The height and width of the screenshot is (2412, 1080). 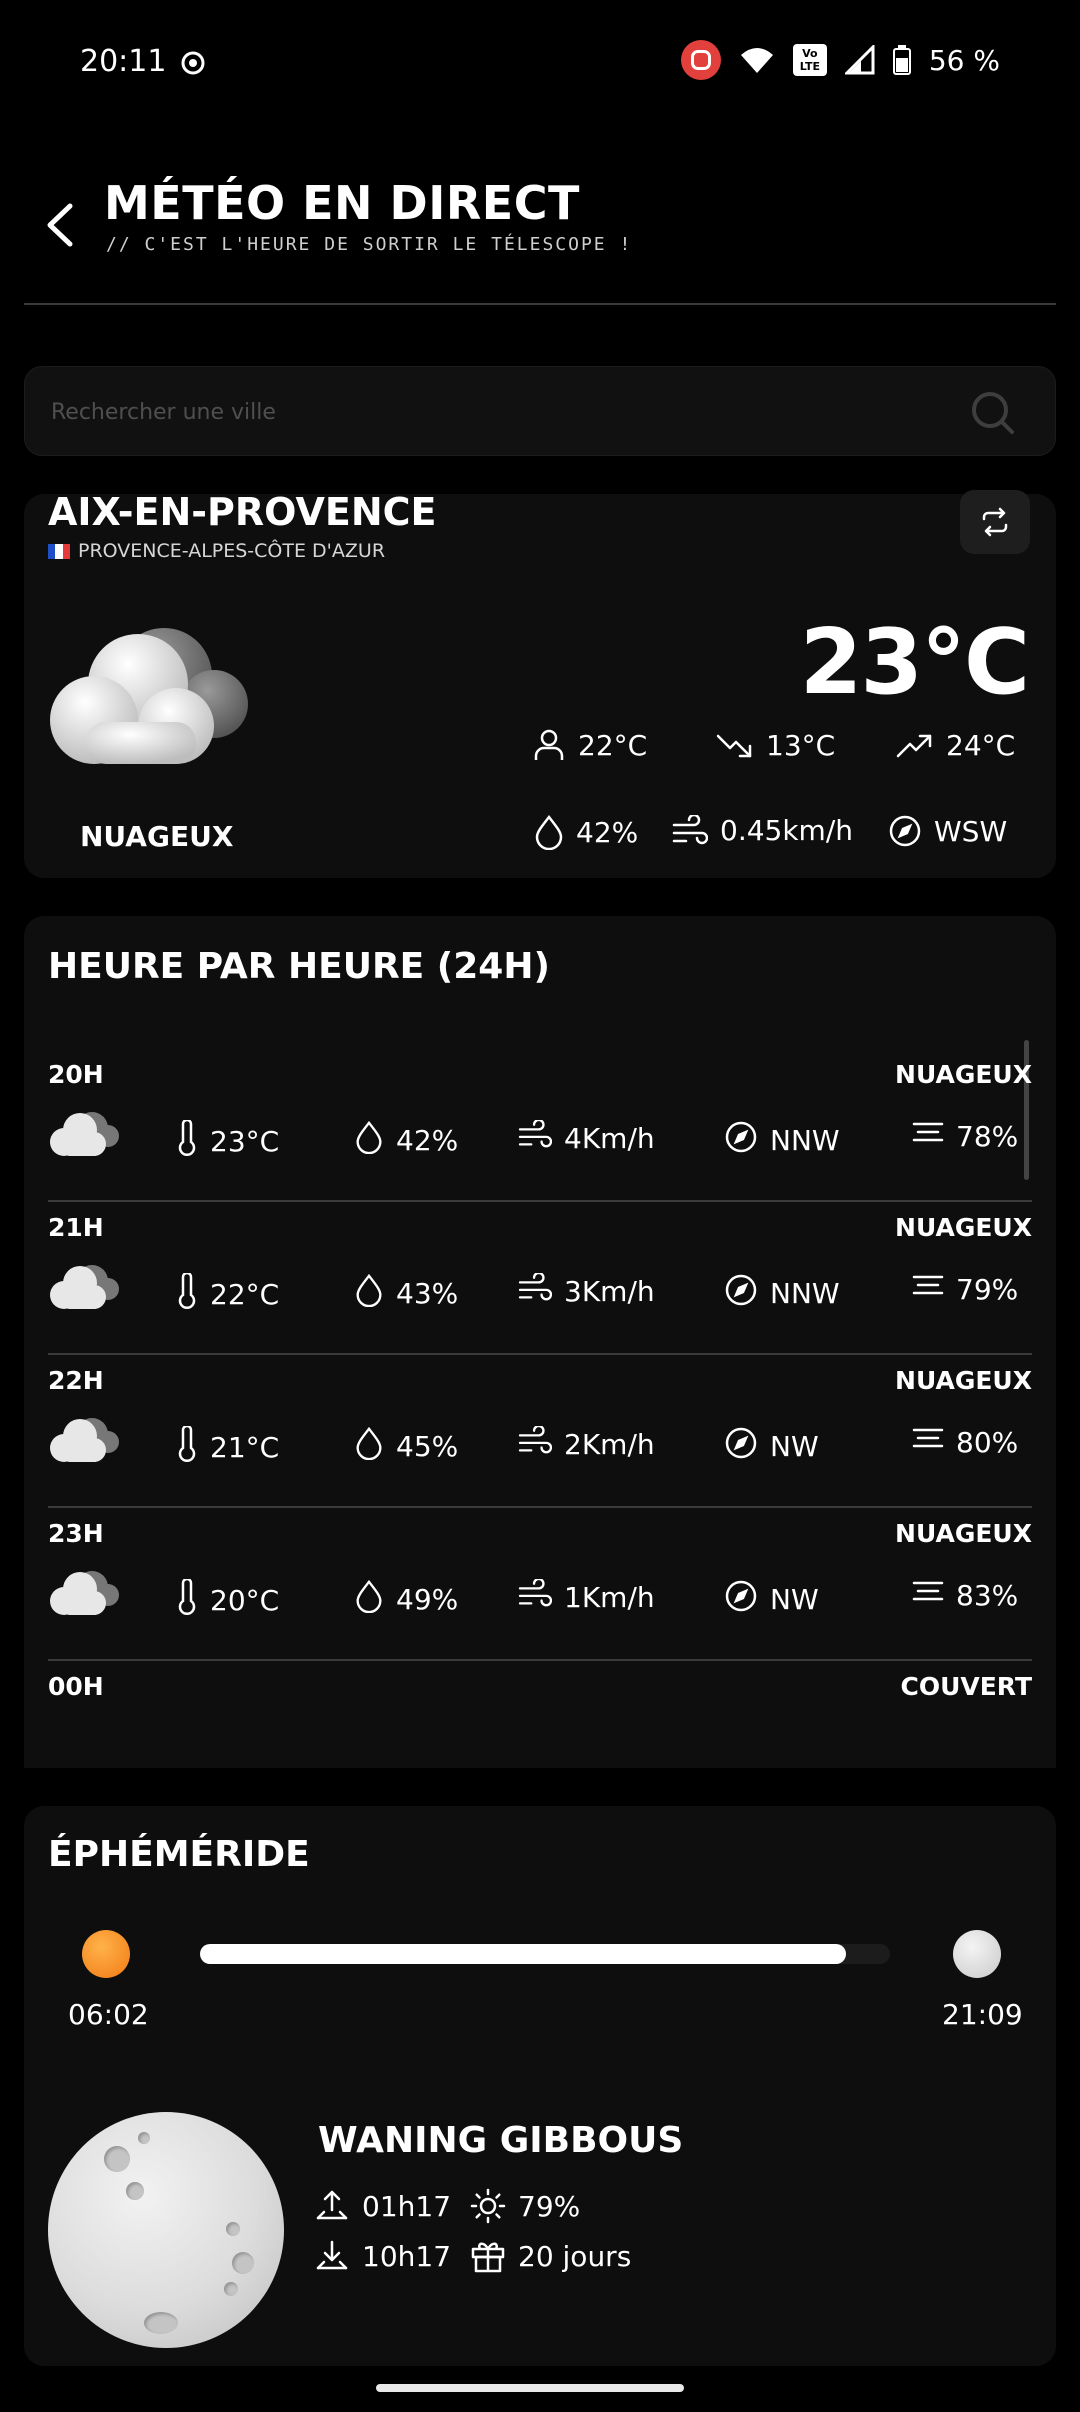 What do you see at coordinates (840, 60) in the screenshot?
I see `status-icons: Vo LTE 56 %` at bounding box center [840, 60].